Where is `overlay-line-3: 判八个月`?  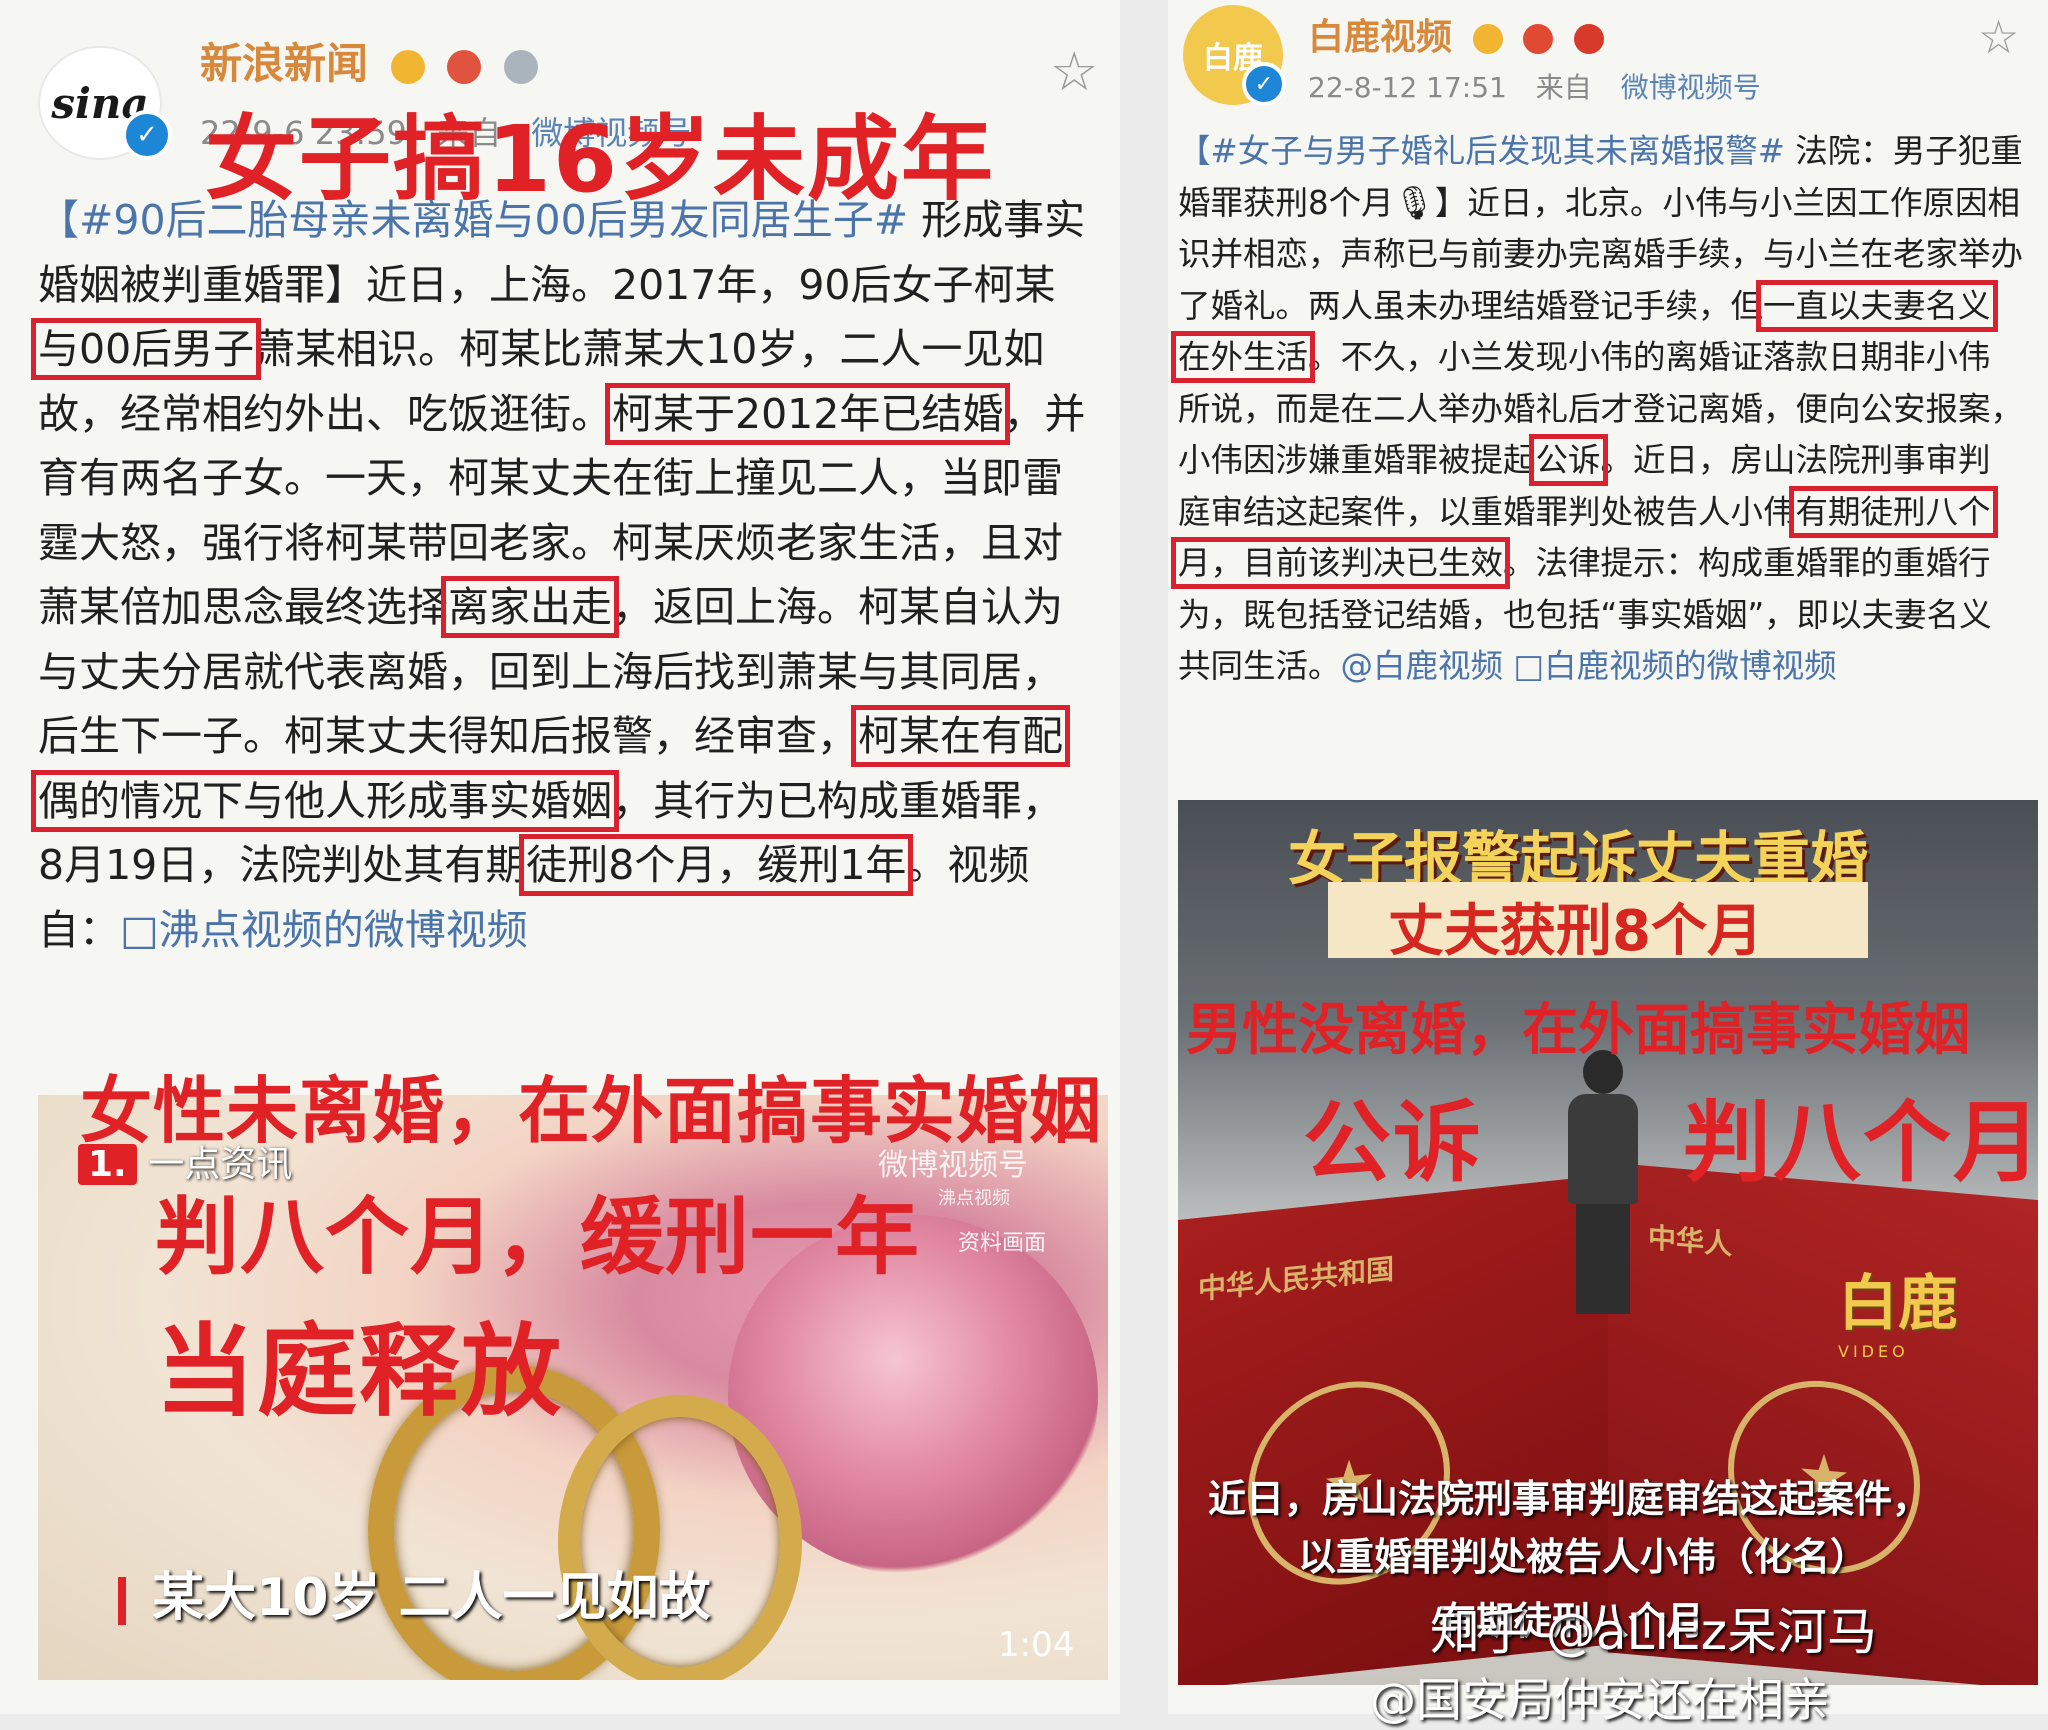
overlay-line-3: 判八个月 is located at coordinates (1863, 1142).